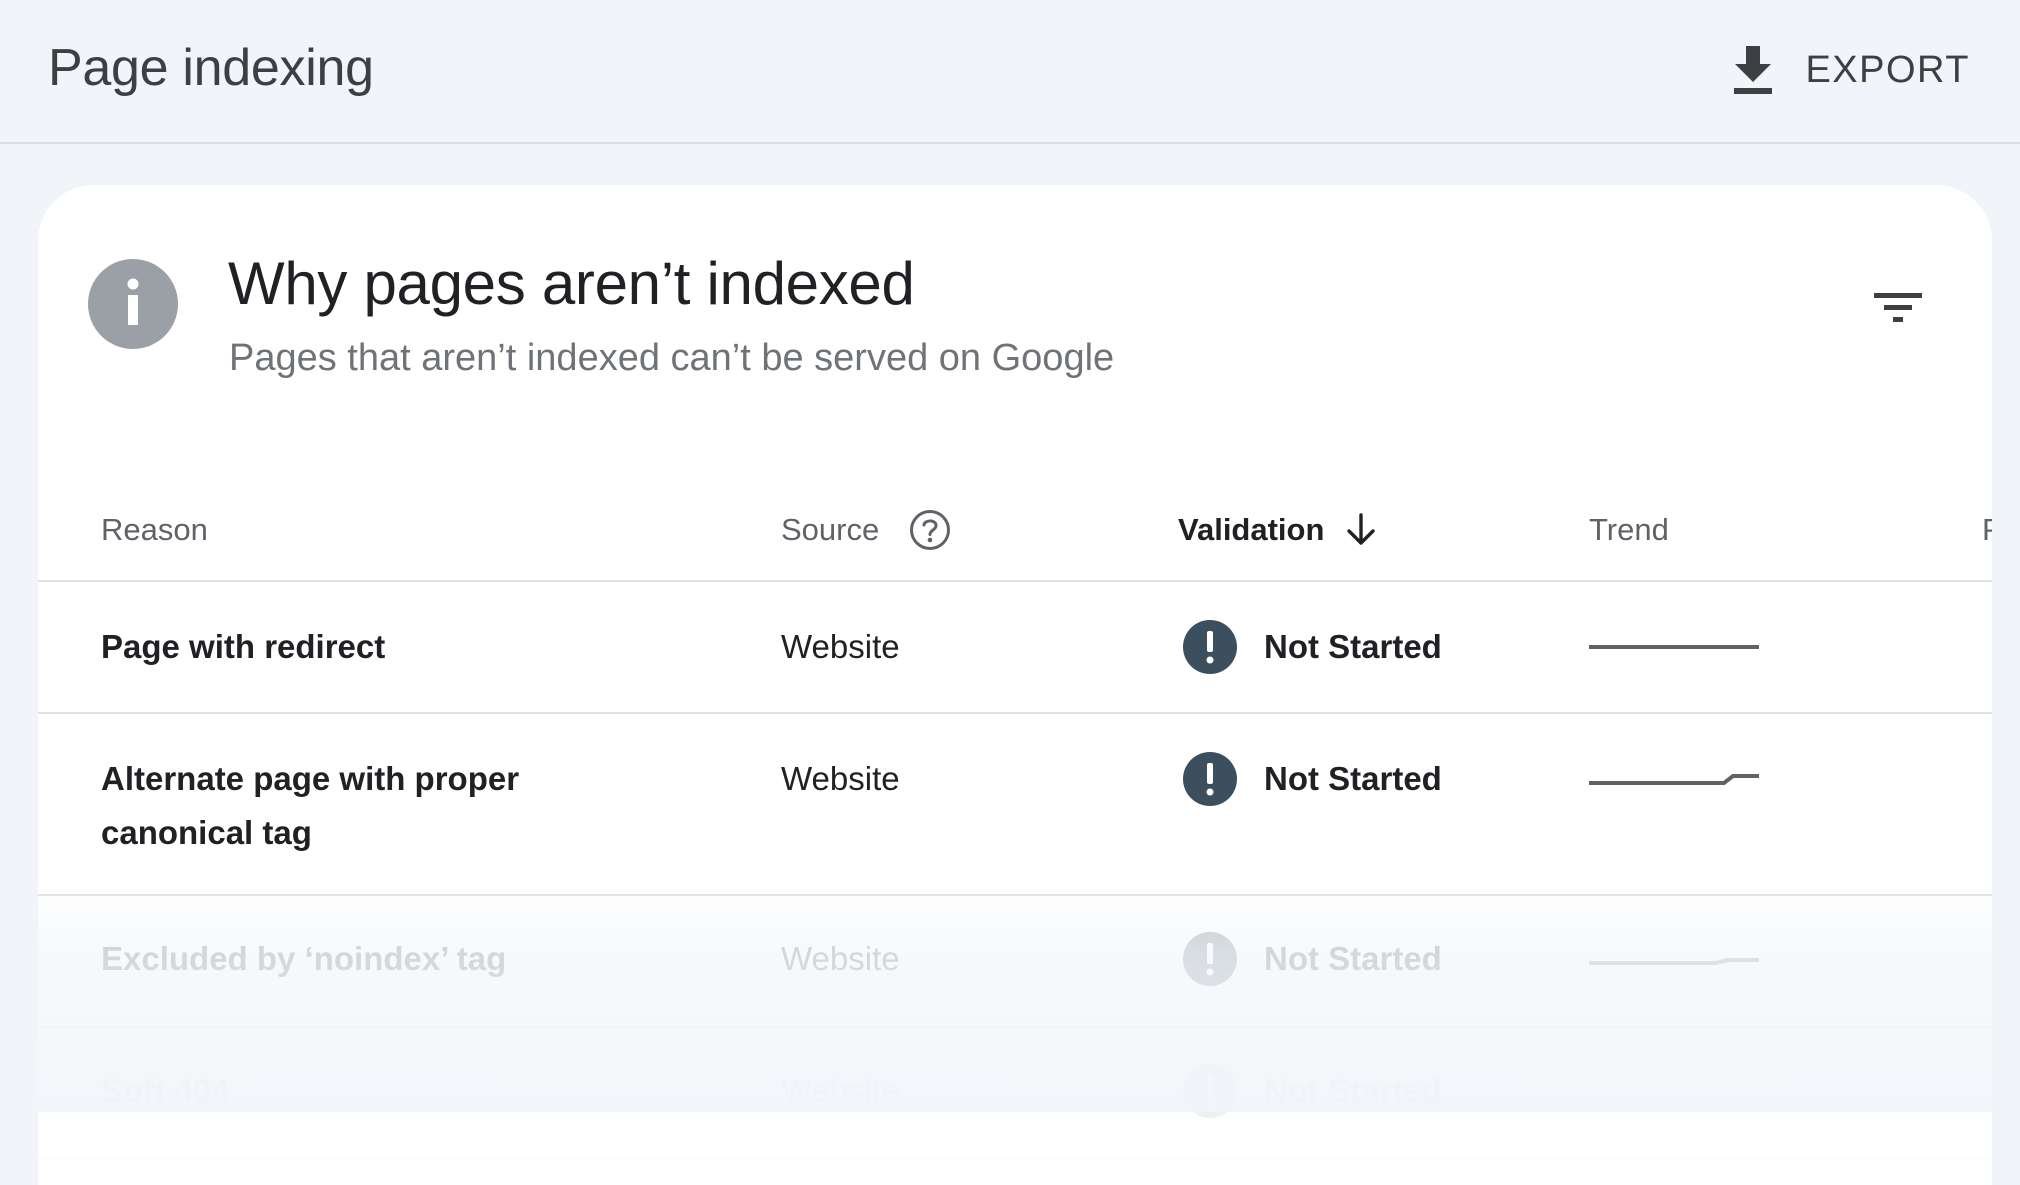 Image resolution: width=2020 pixels, height=1185 pixels. Describe the element at coordinates (930, 530) in the screenshot. I see `help-icon` at that location.